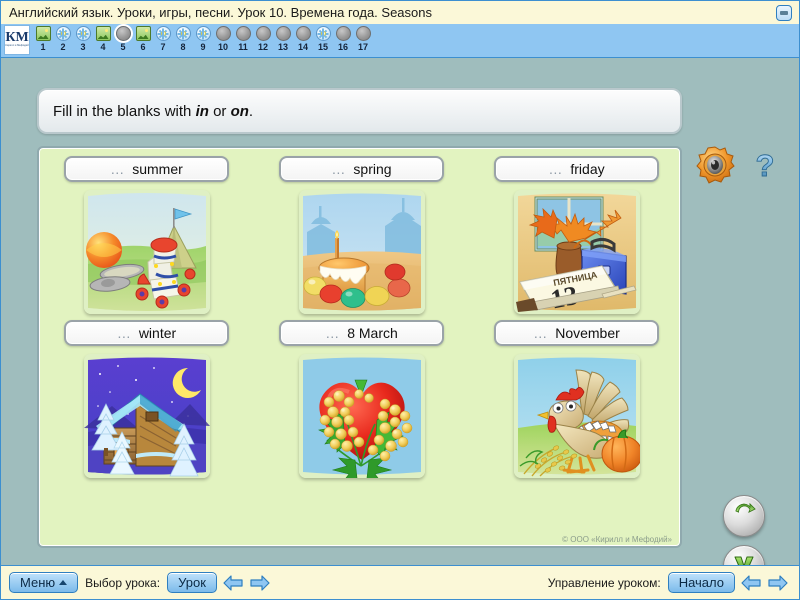 The image size is (800, 600). I want to click on nav-item-4: 4, so click(103, 39).